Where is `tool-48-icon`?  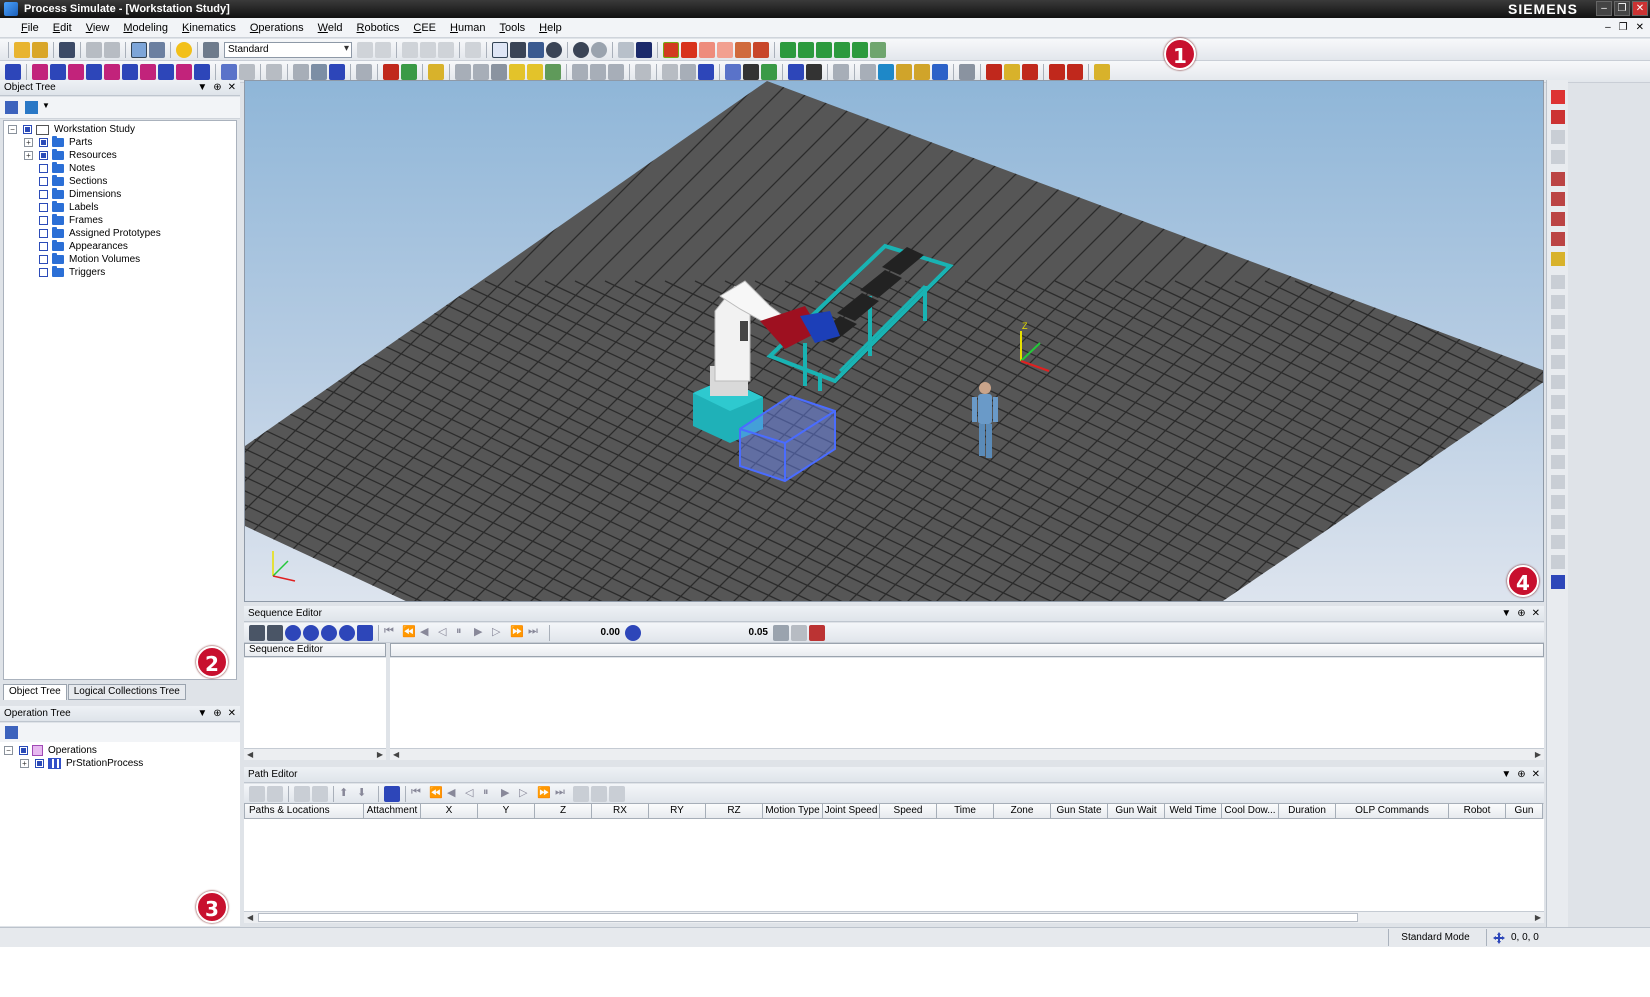
tool-48-icon is located at coordinates (1075, 71).